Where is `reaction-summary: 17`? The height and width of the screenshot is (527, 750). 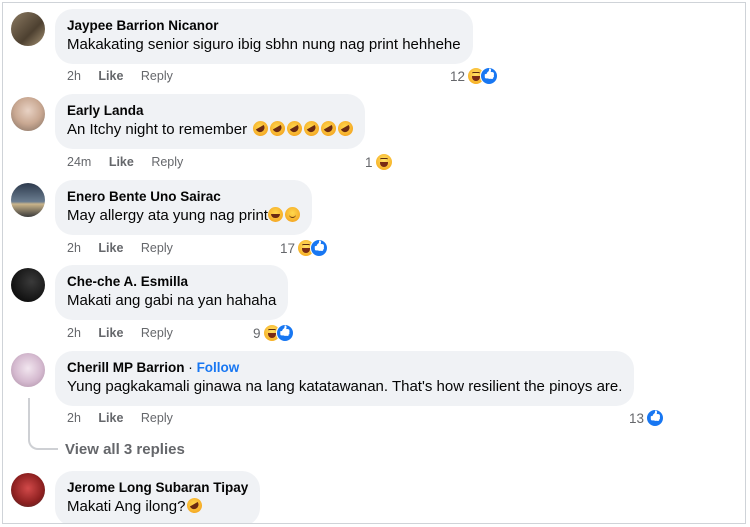
reaction-summary: 17 is located at coordinates (304, 248).